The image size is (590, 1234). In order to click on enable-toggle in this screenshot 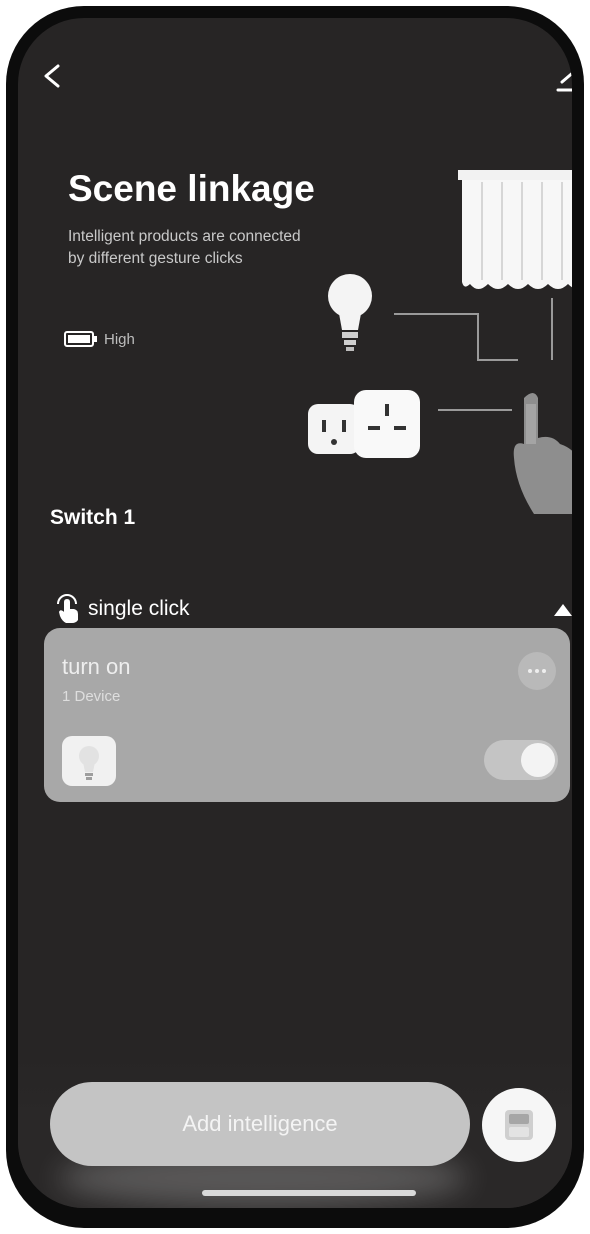, I will do `click(521, 760)`.